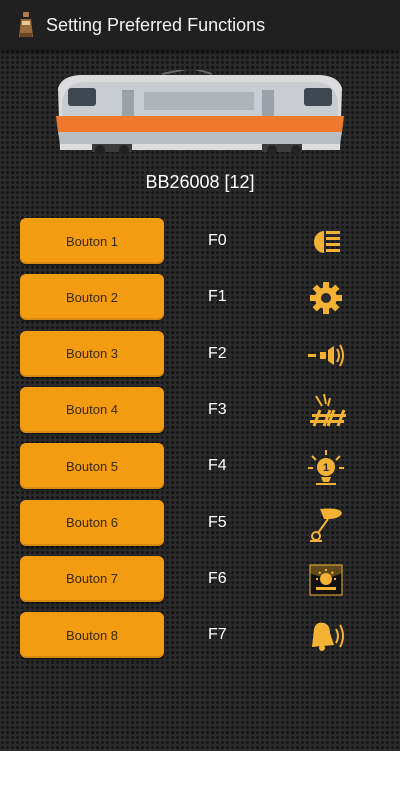  Describe the element at coordinates (92, 578) in the screenshot. I see `bouton-7-button: Bouton 7` at that location.